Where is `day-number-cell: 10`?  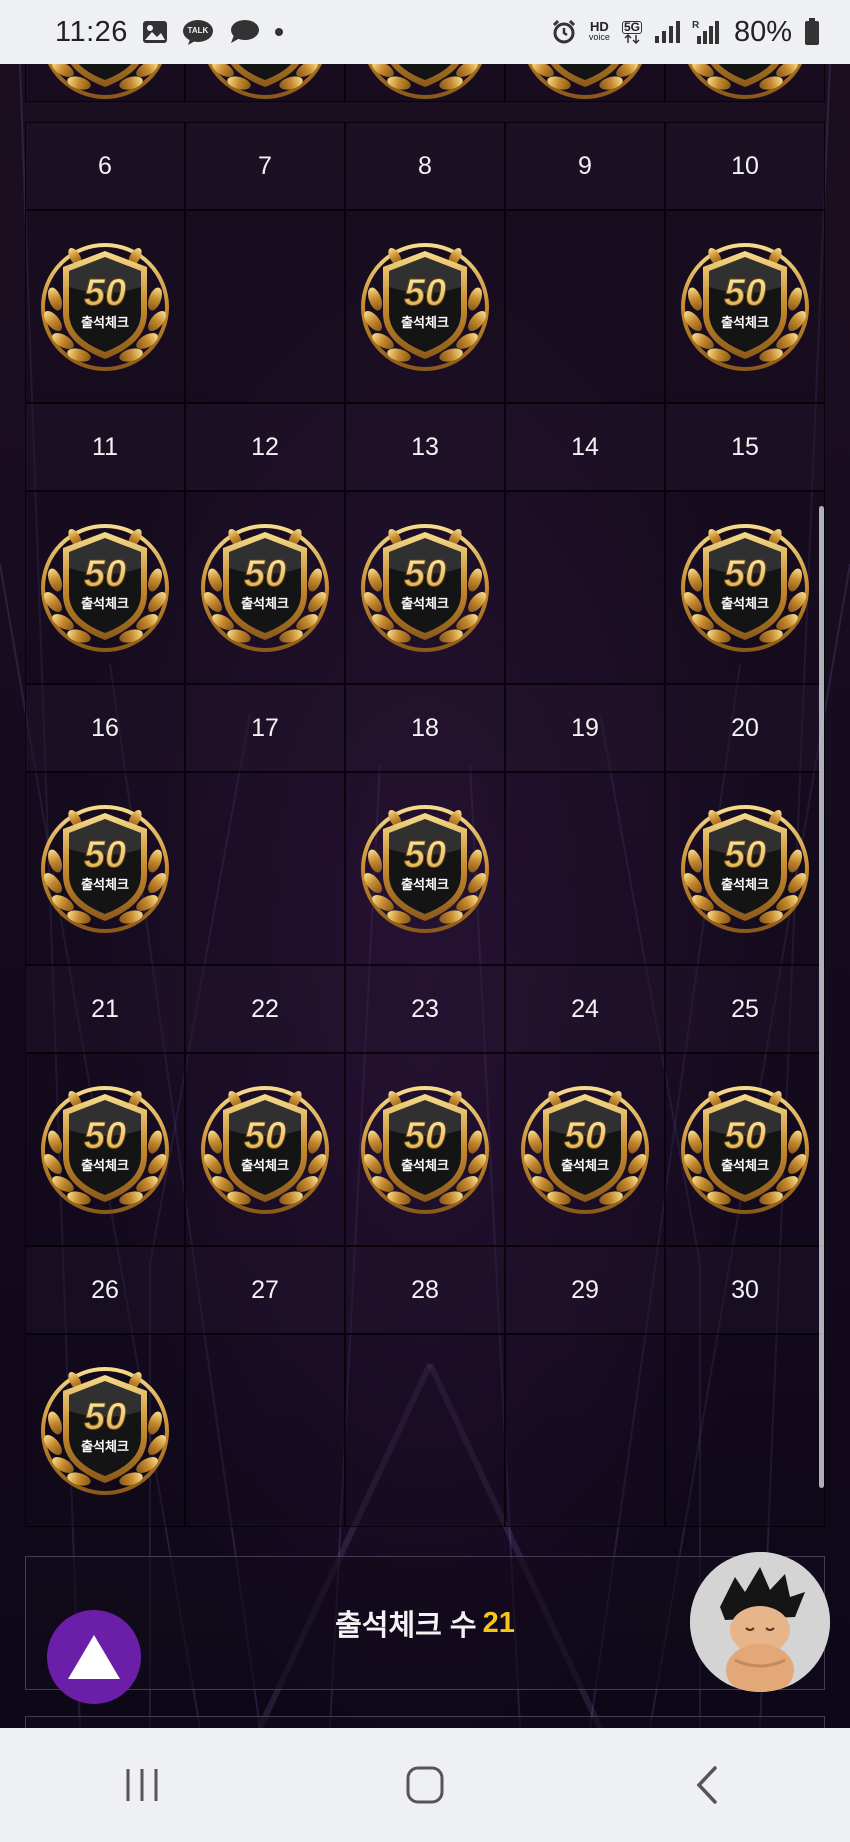
day-number-cell: 10 is located at coordinates (745, 166).